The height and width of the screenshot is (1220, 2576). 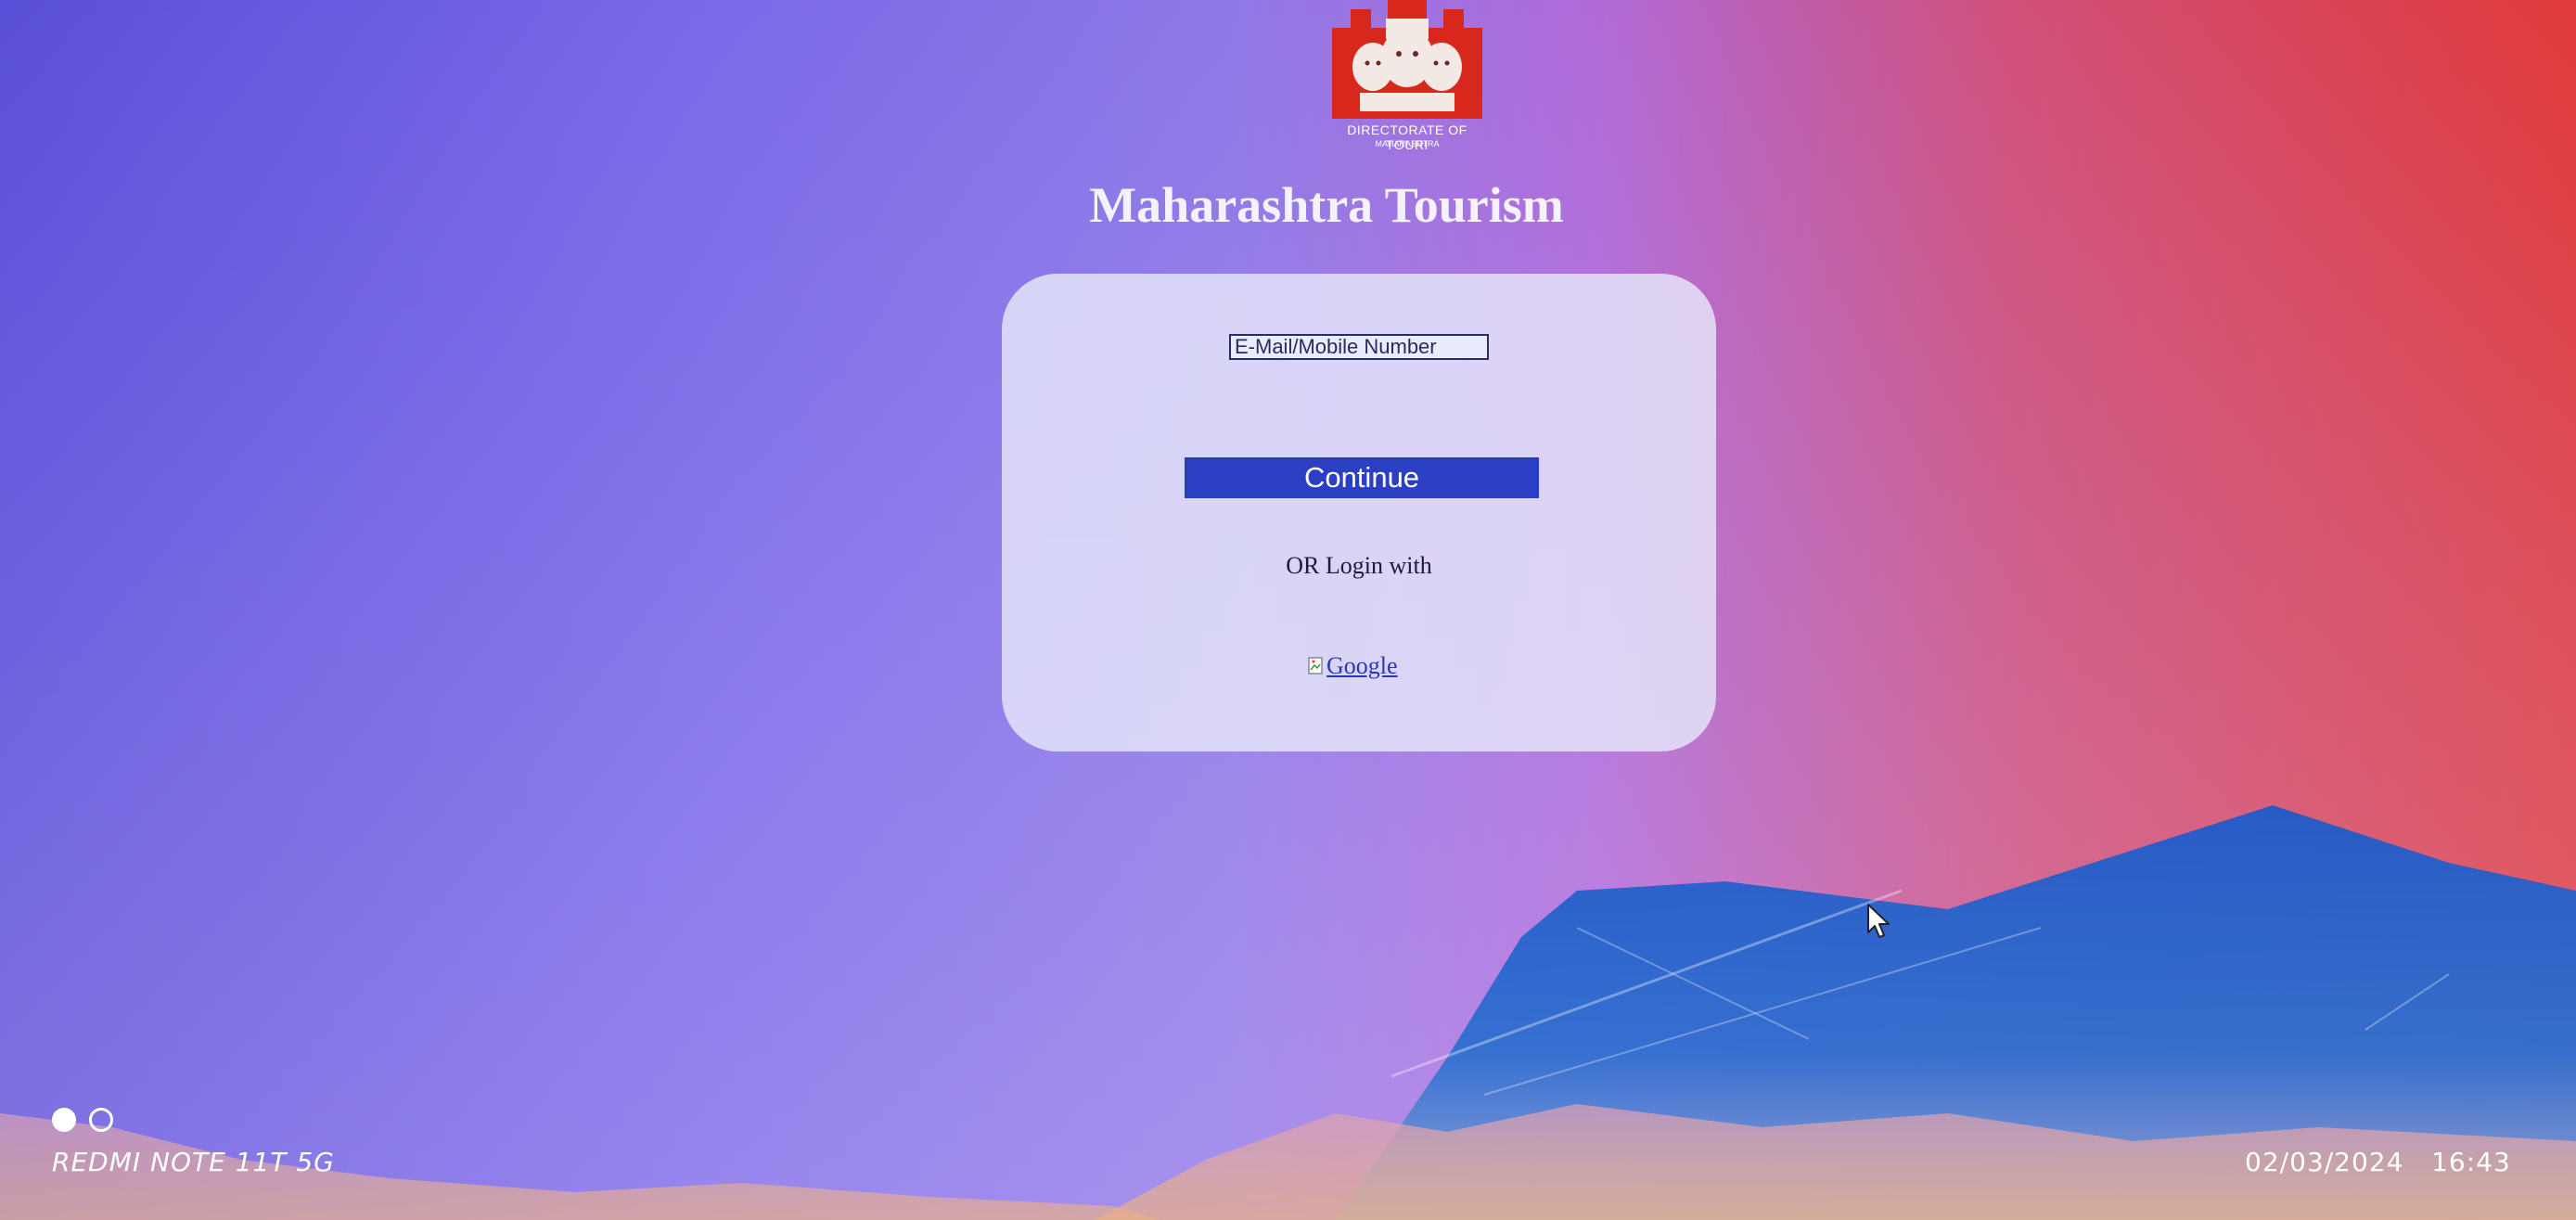 What do you see at coordinates (64, 1120) in the screenshot?
I see `dot-active-icon` at bounding box center [64, 1120].